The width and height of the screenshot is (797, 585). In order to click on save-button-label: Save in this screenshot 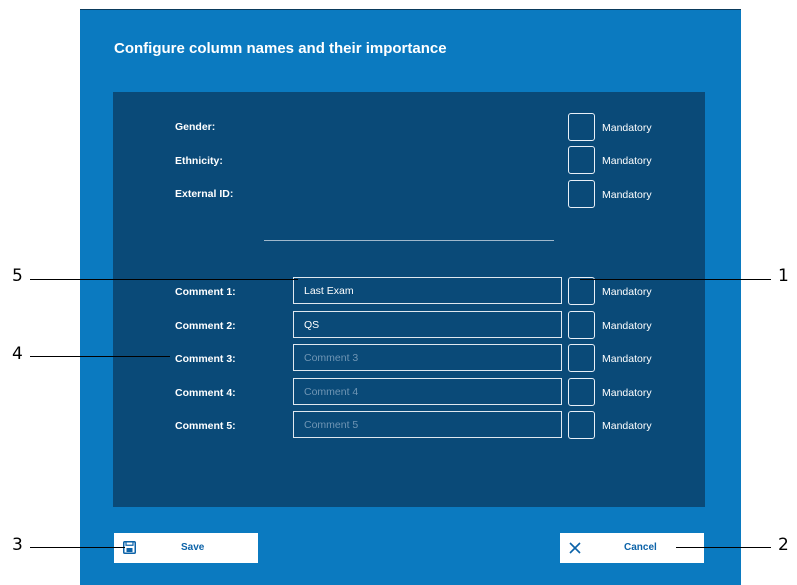, I will do `click(193, 547)`.